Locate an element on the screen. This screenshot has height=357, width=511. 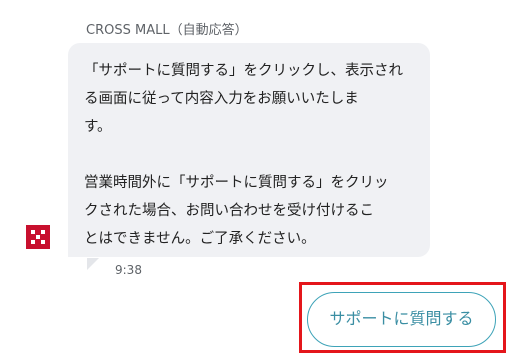
message-line is located at coordinates (249, 155).